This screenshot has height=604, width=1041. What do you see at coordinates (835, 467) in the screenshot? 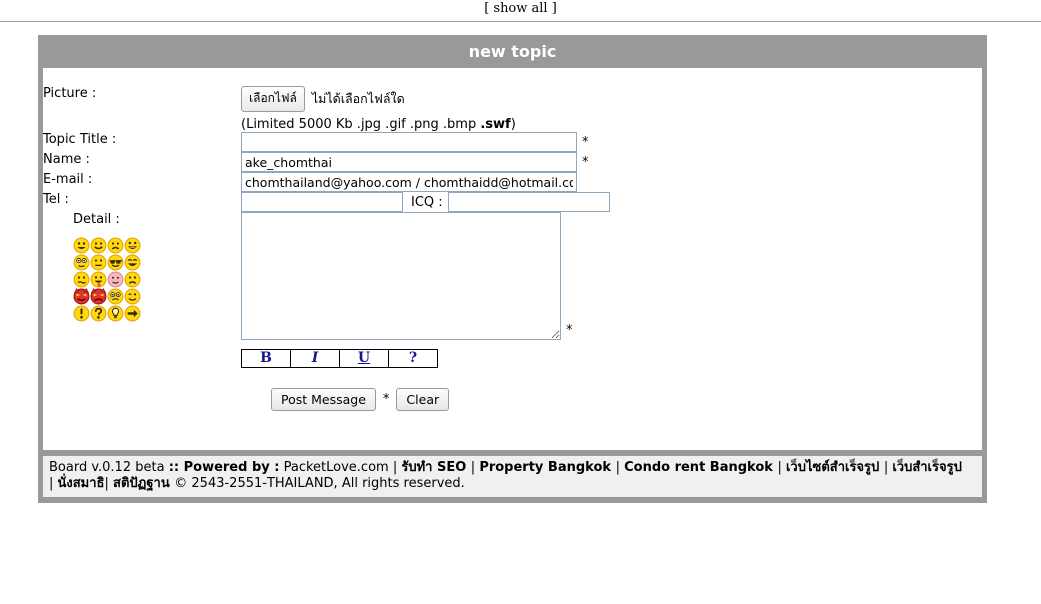
I see `footer-website-ready-link: เว็บไซต์สำเร็จรูป` at bounding box center [835, 467].